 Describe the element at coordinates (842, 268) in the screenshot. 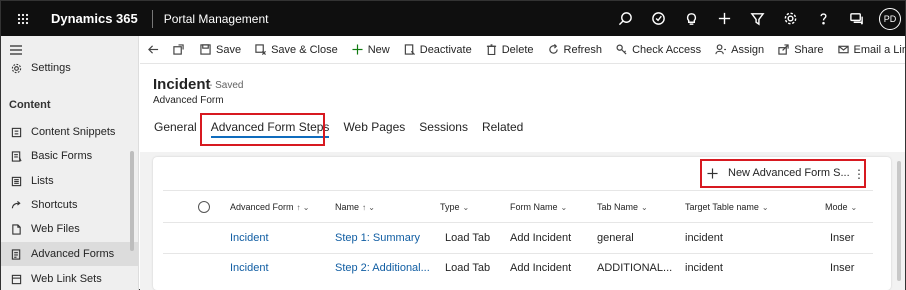

I see `cell-mode: Inser` at that location.